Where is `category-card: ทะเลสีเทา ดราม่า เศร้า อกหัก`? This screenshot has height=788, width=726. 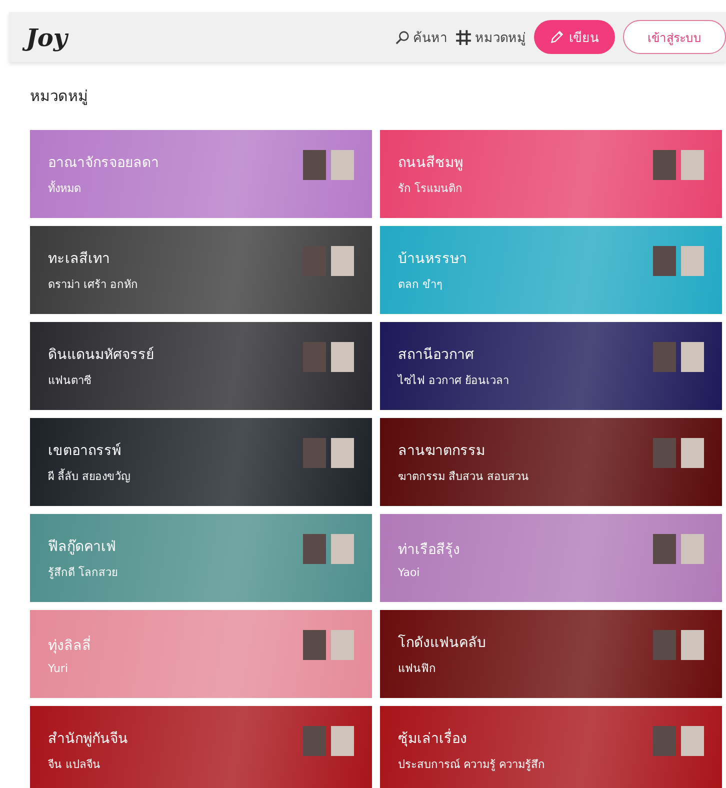
category-card: ทะเลสีเทา ดราม่า เศร้า อกหัก is located at coordinates (201, 270).